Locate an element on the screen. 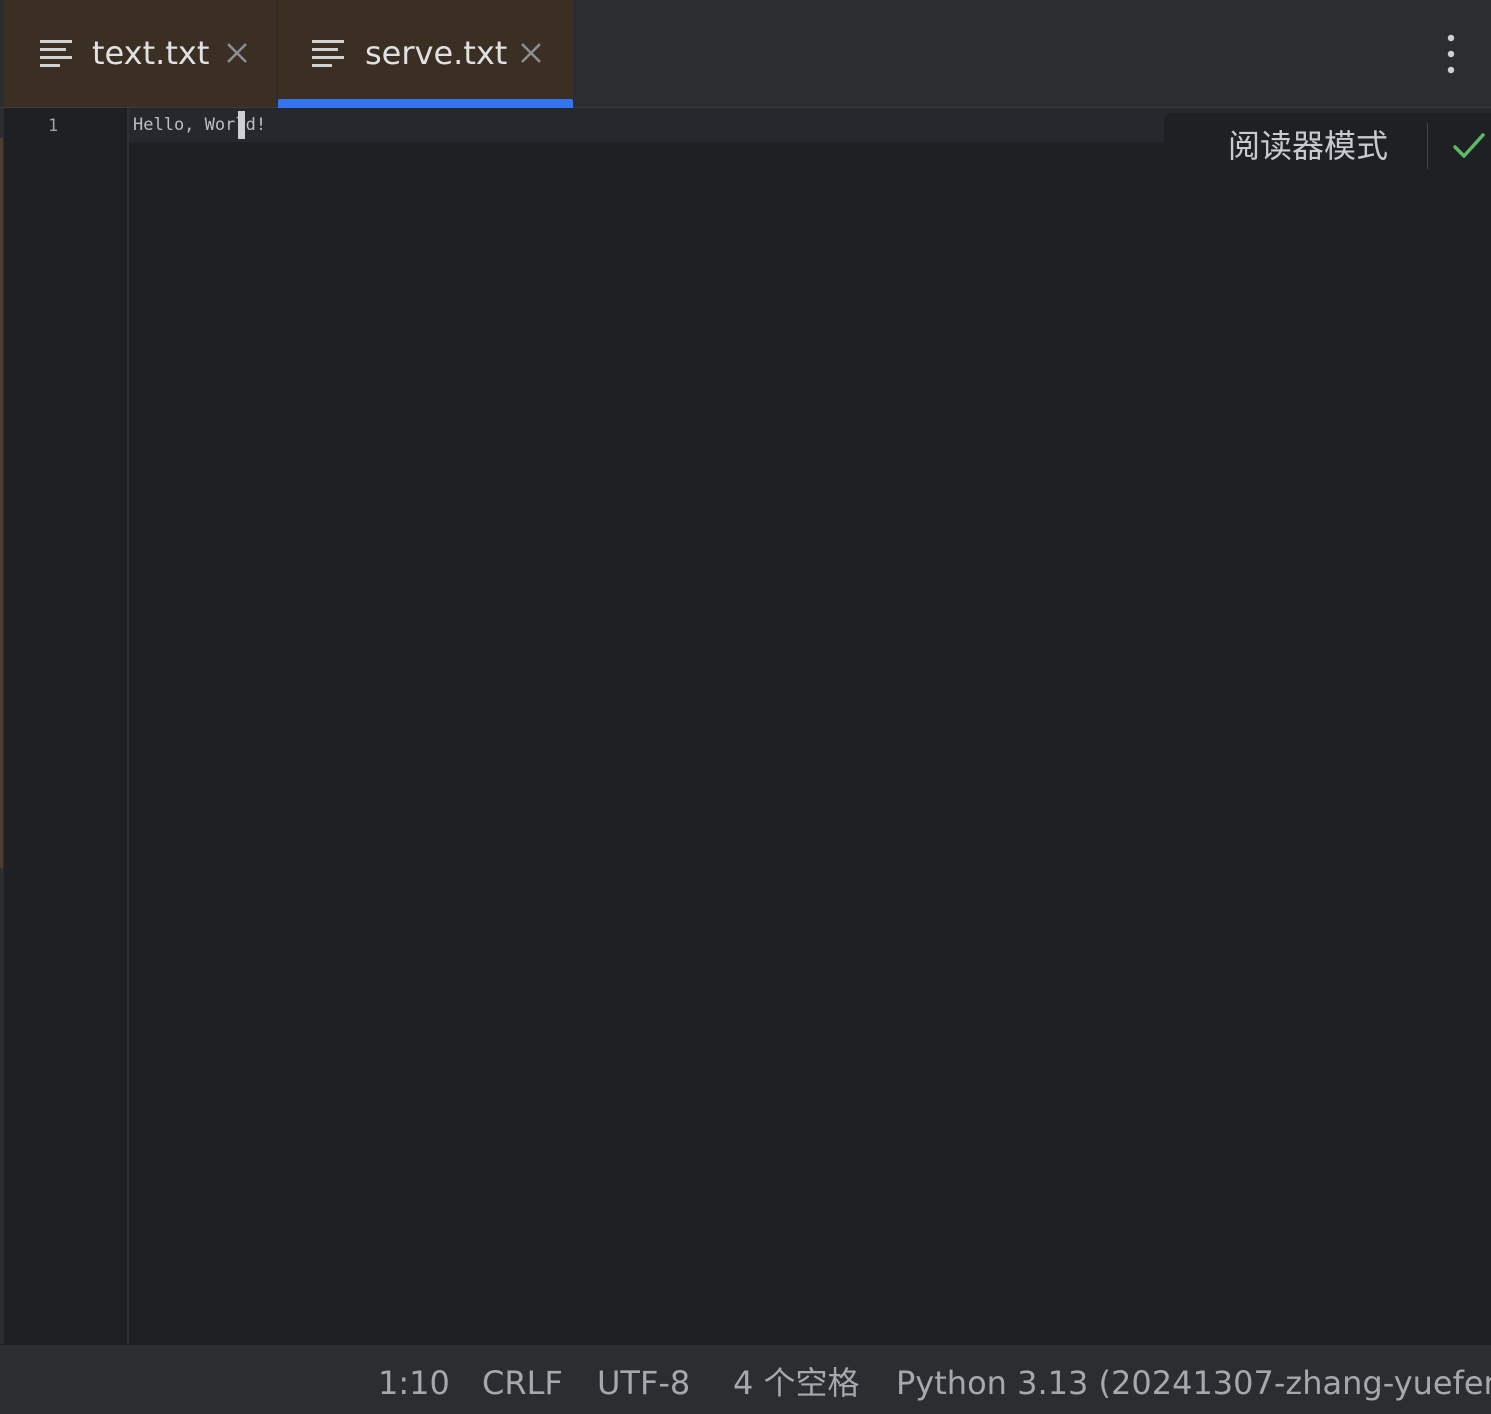 This screenshot has width=1491, height=1414. tab-label: serve.txt is located at coordinates (436, 53).